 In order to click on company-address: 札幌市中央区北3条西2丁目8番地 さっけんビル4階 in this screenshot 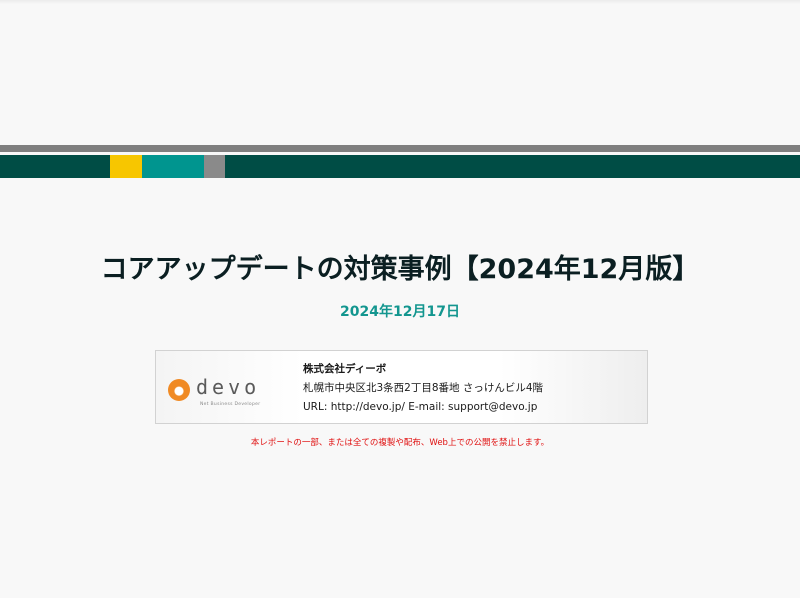, I will do `click(423, 388)`.